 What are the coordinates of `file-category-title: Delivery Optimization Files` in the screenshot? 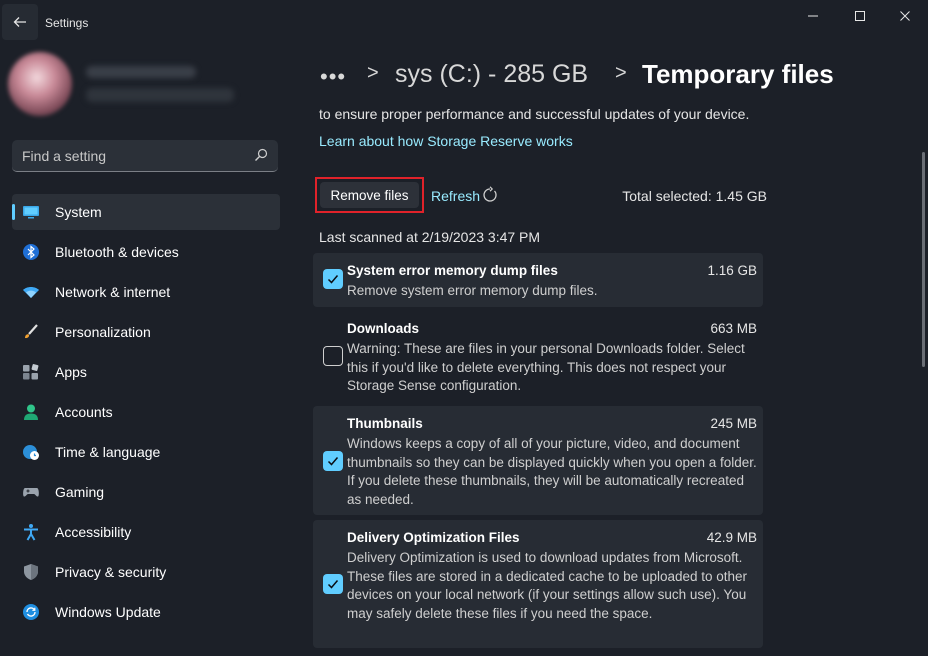 It's located at (433, 537).